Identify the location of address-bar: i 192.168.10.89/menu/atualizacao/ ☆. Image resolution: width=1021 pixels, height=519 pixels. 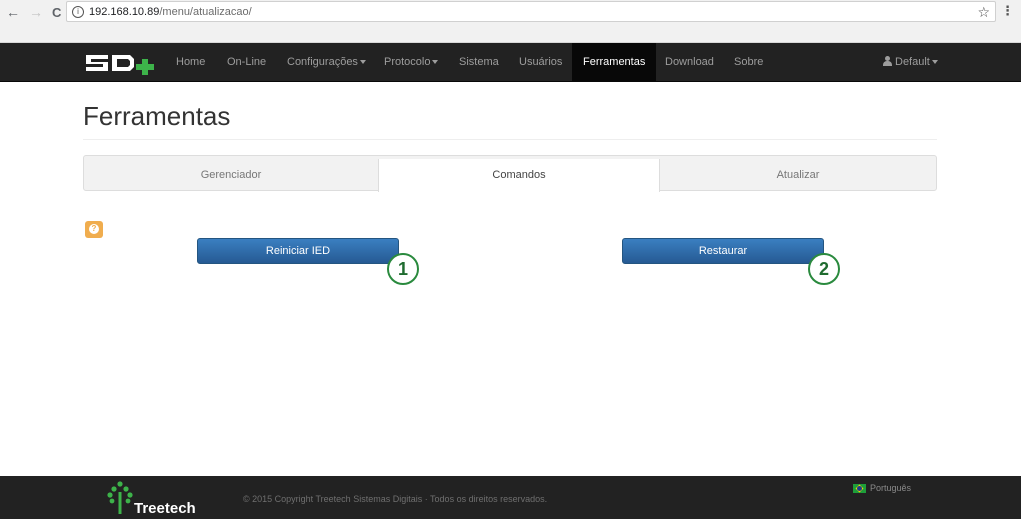
(531, 11).